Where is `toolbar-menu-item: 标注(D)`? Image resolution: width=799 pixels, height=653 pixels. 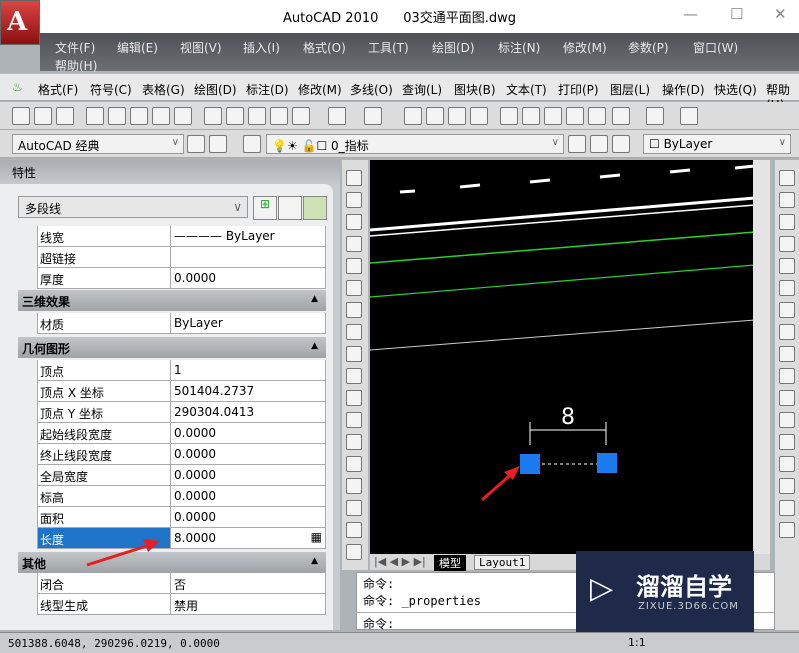 toolbar-menu-item: 标注(D) is located at coordinates (267, 89).